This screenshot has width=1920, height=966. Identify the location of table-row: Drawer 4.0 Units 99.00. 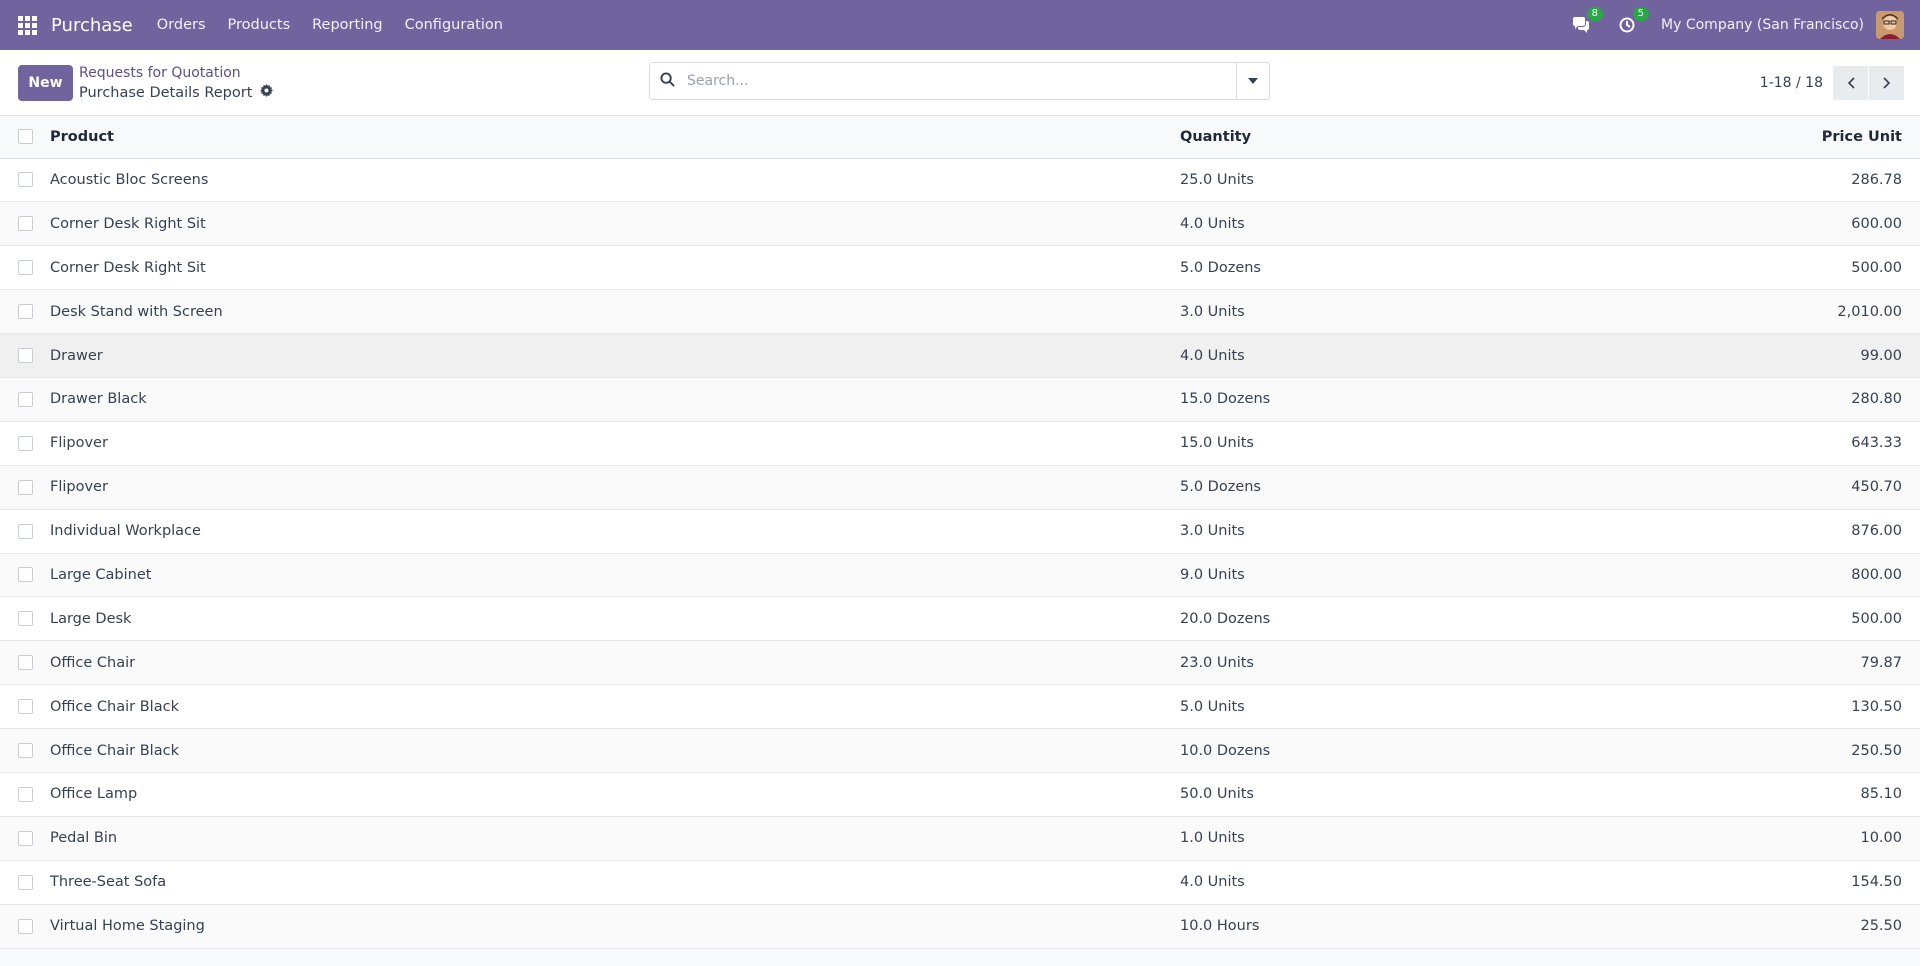
(960, 355).